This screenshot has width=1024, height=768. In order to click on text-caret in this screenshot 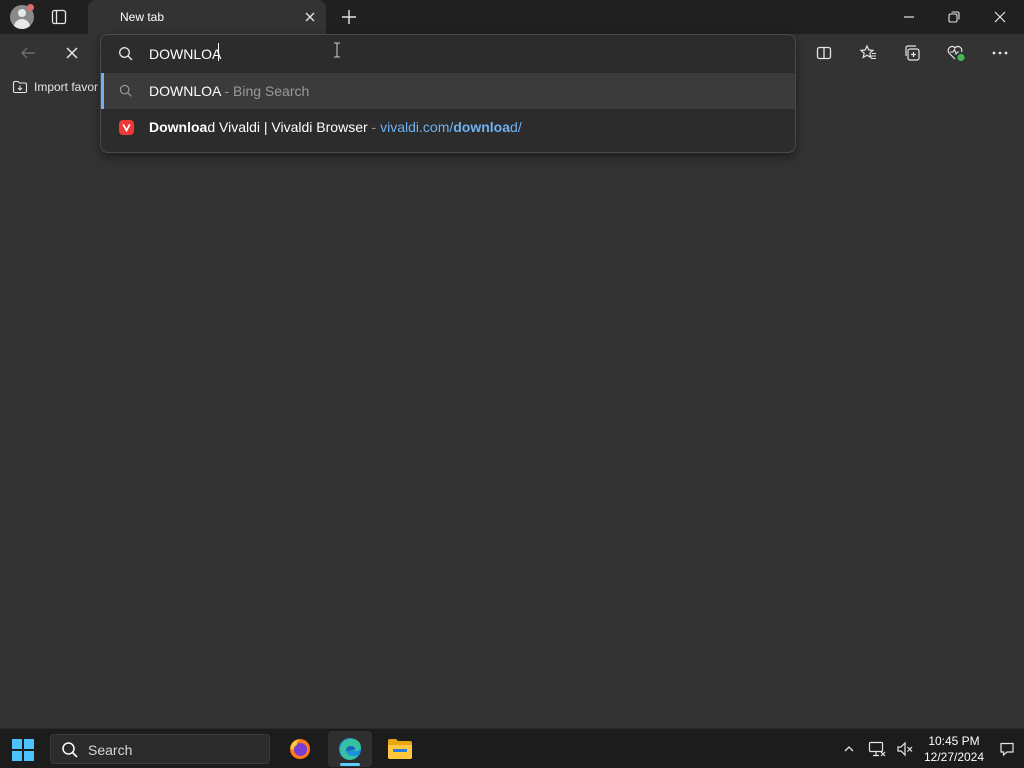, I will do `click(218, 52)`.